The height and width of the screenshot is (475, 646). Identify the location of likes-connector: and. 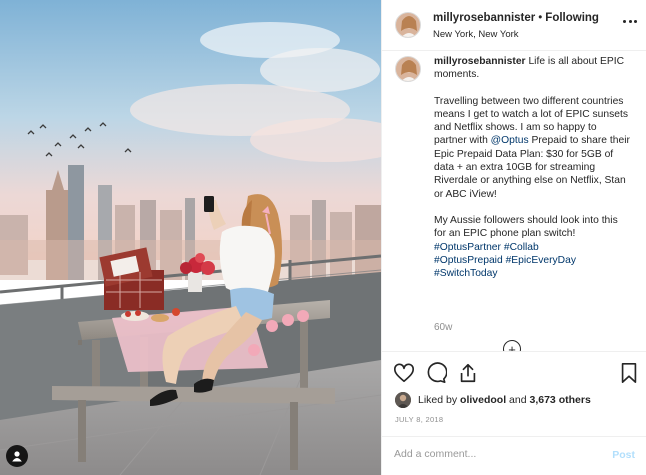
(518, 400).